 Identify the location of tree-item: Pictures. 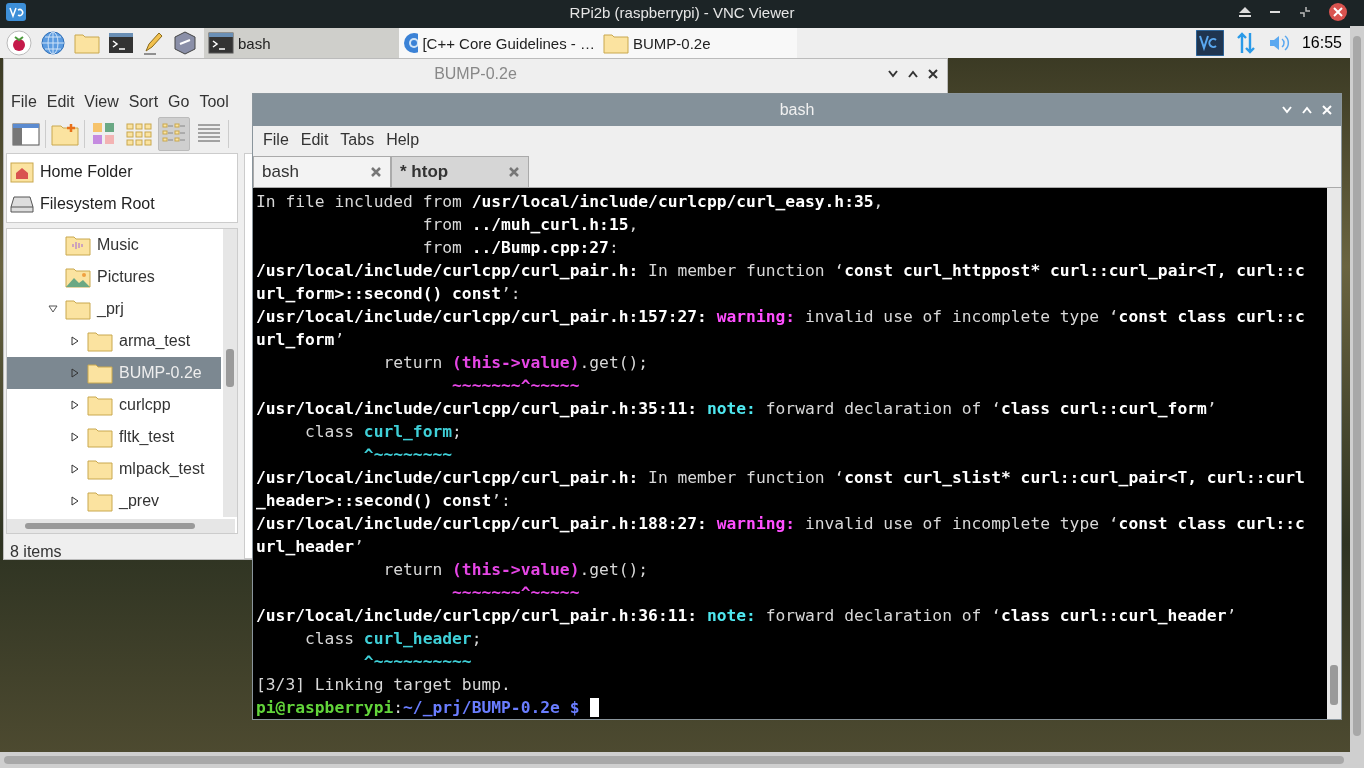
(114, 277).